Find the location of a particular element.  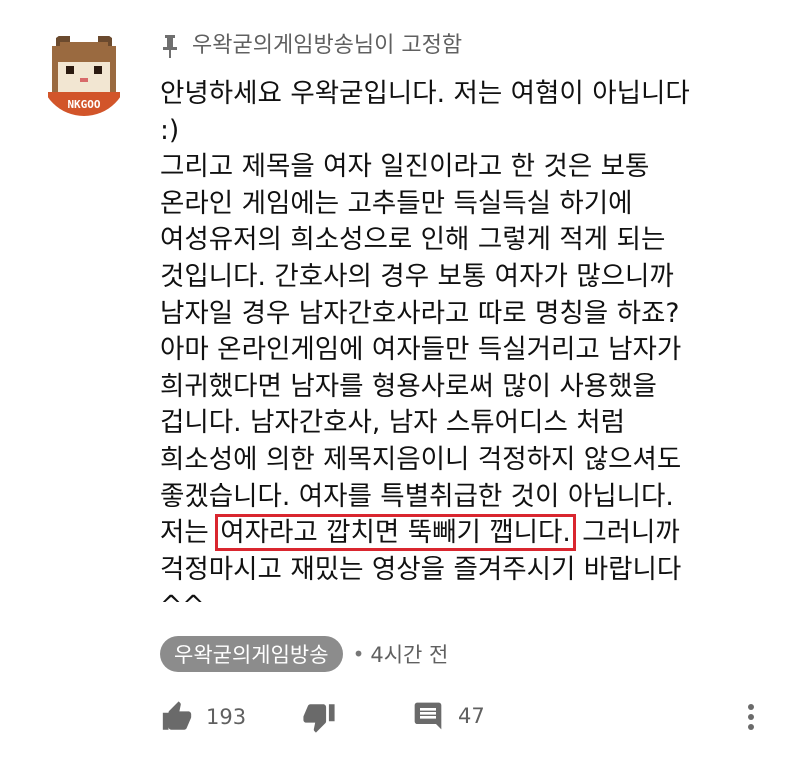

comment-actions: 193 47 is located at coordinates (470, 722).